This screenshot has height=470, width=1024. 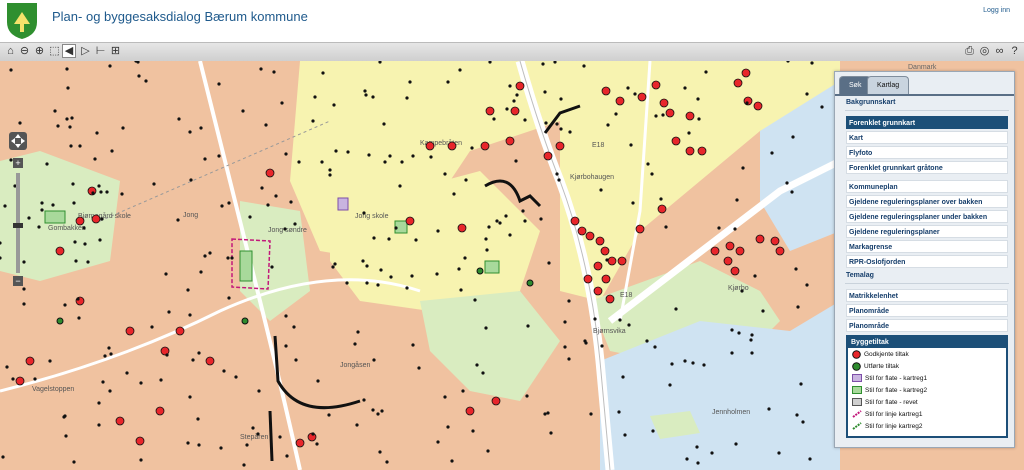 I want to click on back-icon: ◀, so click(x=69, y=51).